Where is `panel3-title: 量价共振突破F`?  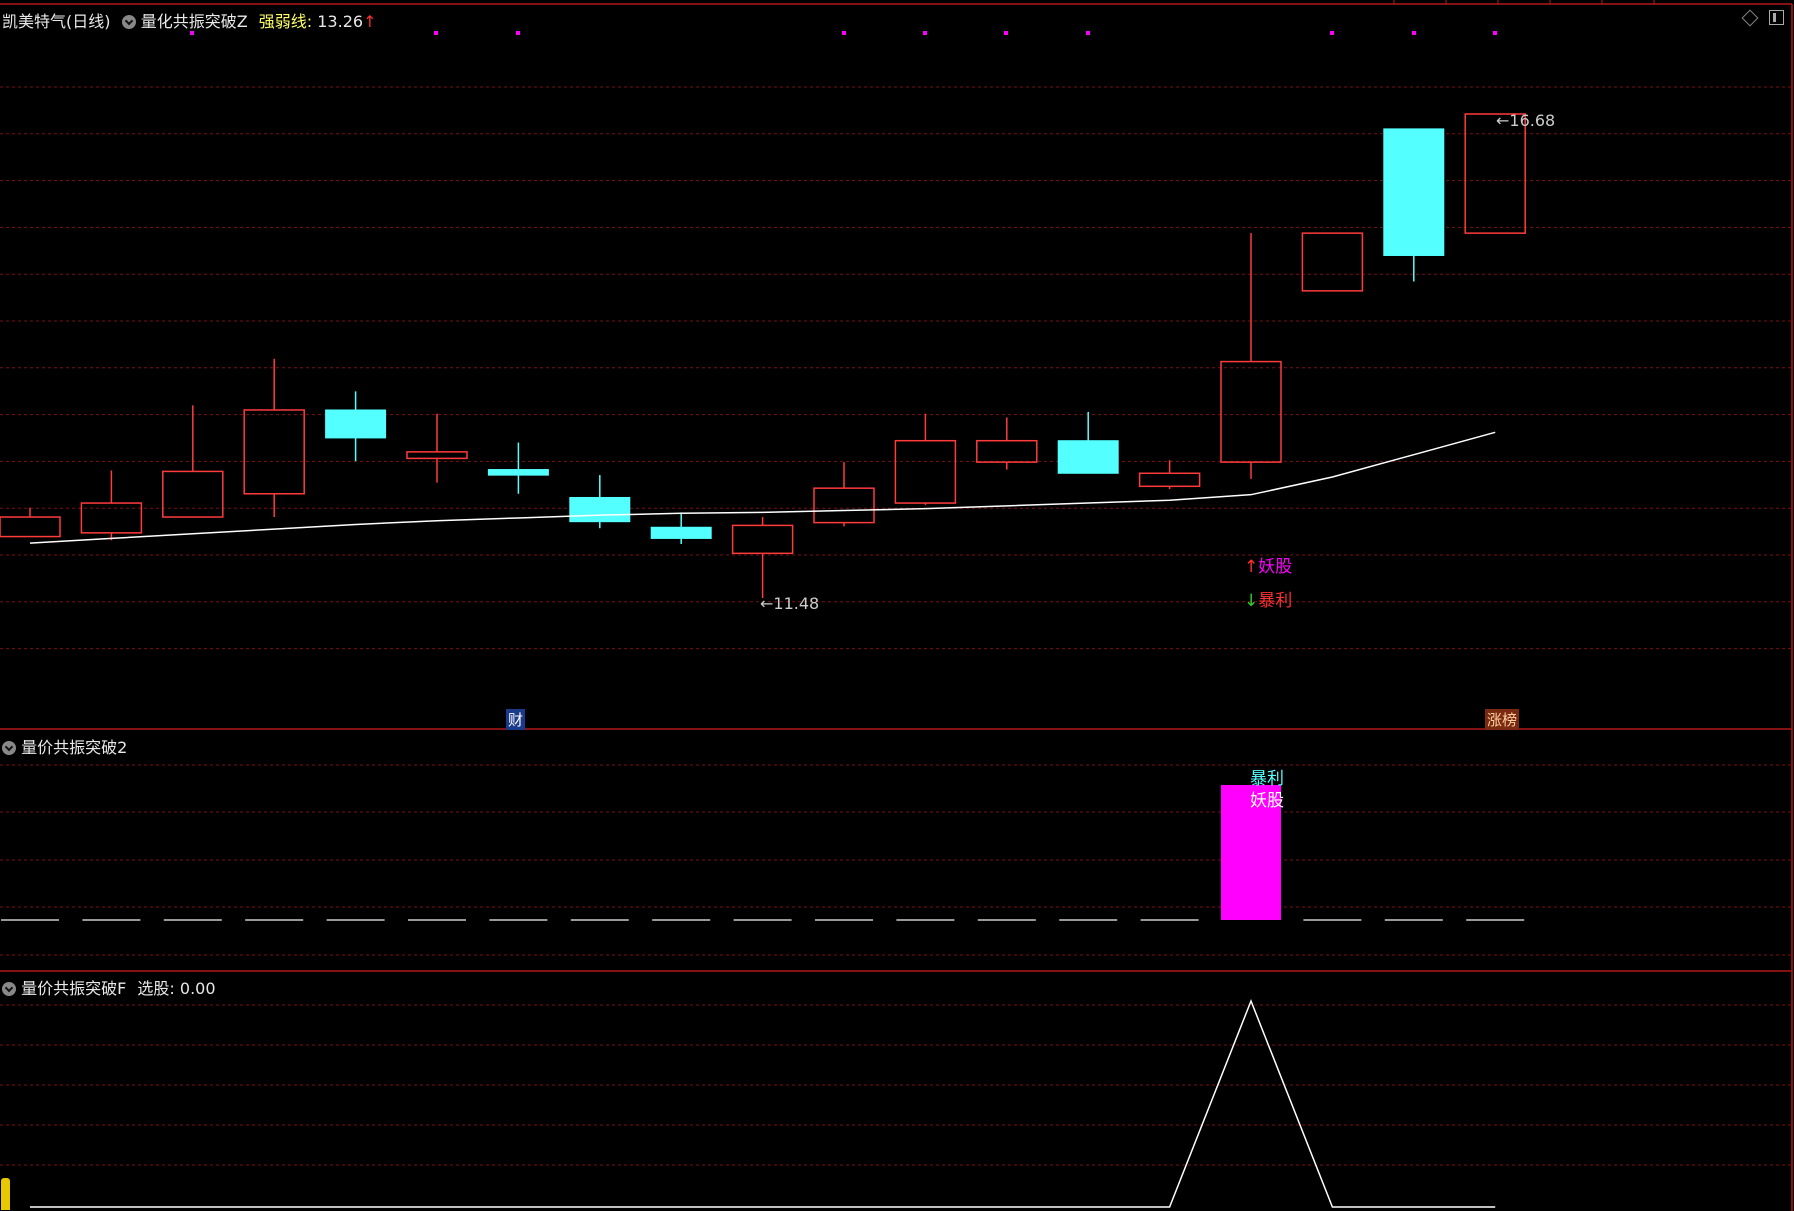
panel3-title: 量价共振突破F is located at coordinates (73, 988).